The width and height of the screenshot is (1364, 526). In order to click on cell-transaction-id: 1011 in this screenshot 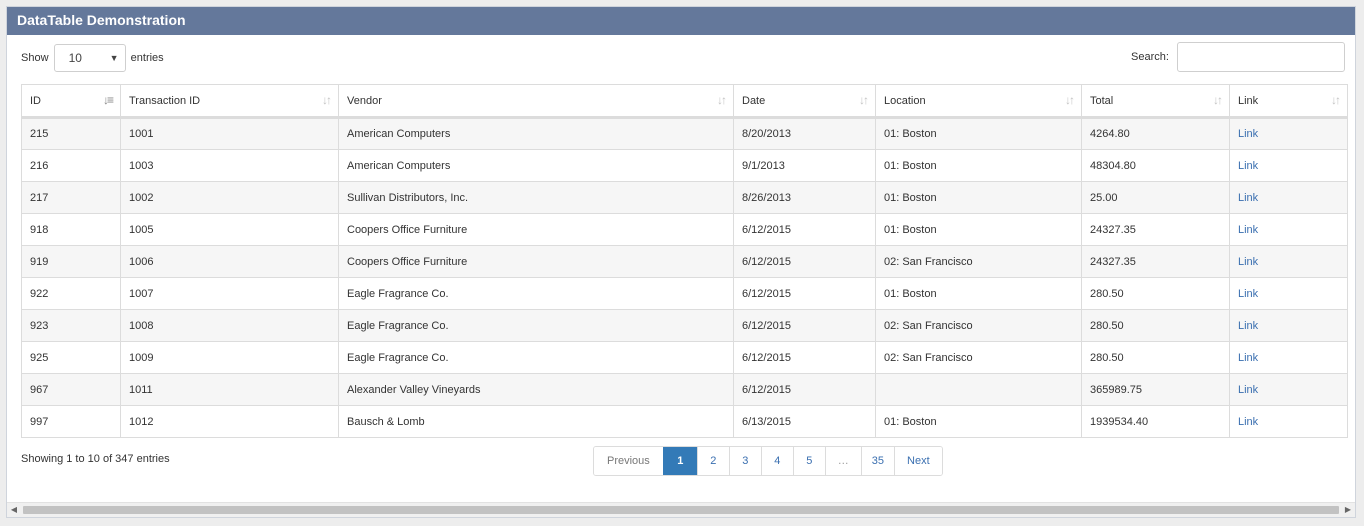, I will do `click(229, 389)`.